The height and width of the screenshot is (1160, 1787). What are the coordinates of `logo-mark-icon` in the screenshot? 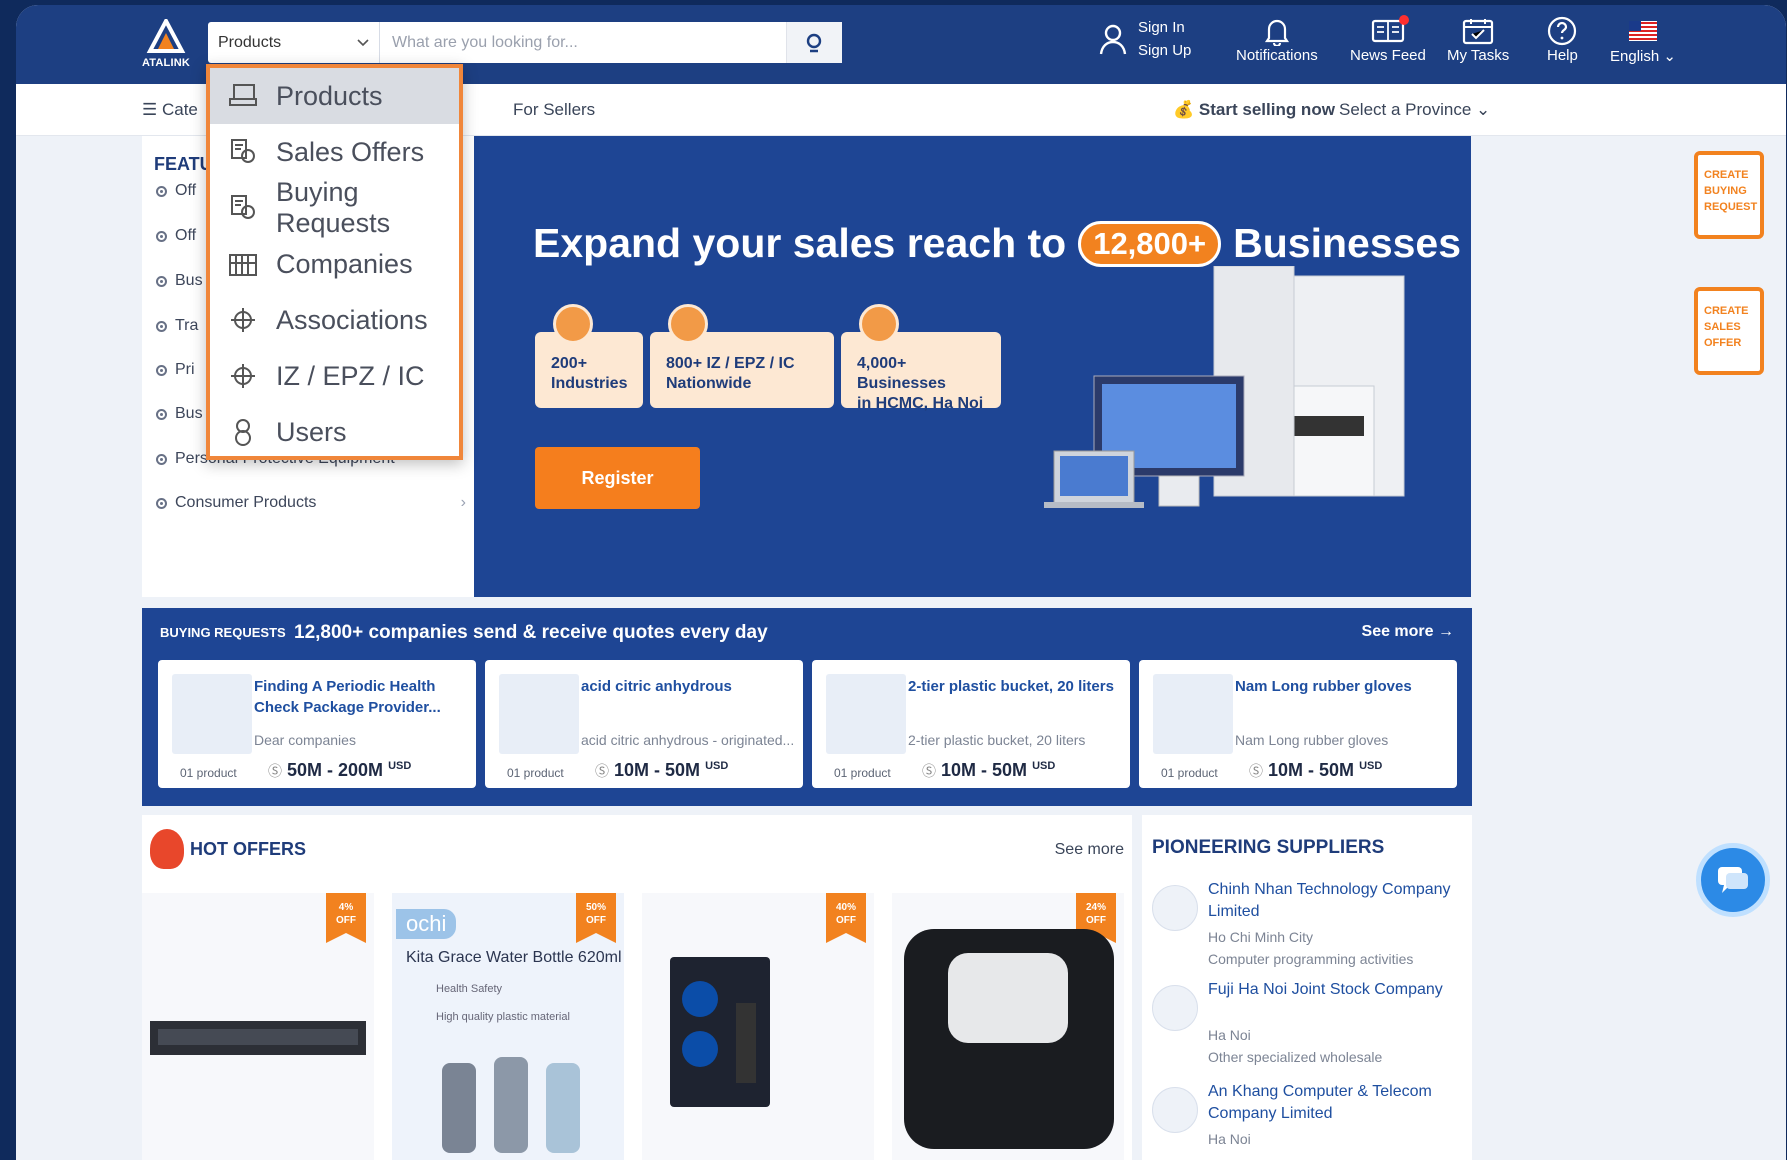 It's located at (166, 36).